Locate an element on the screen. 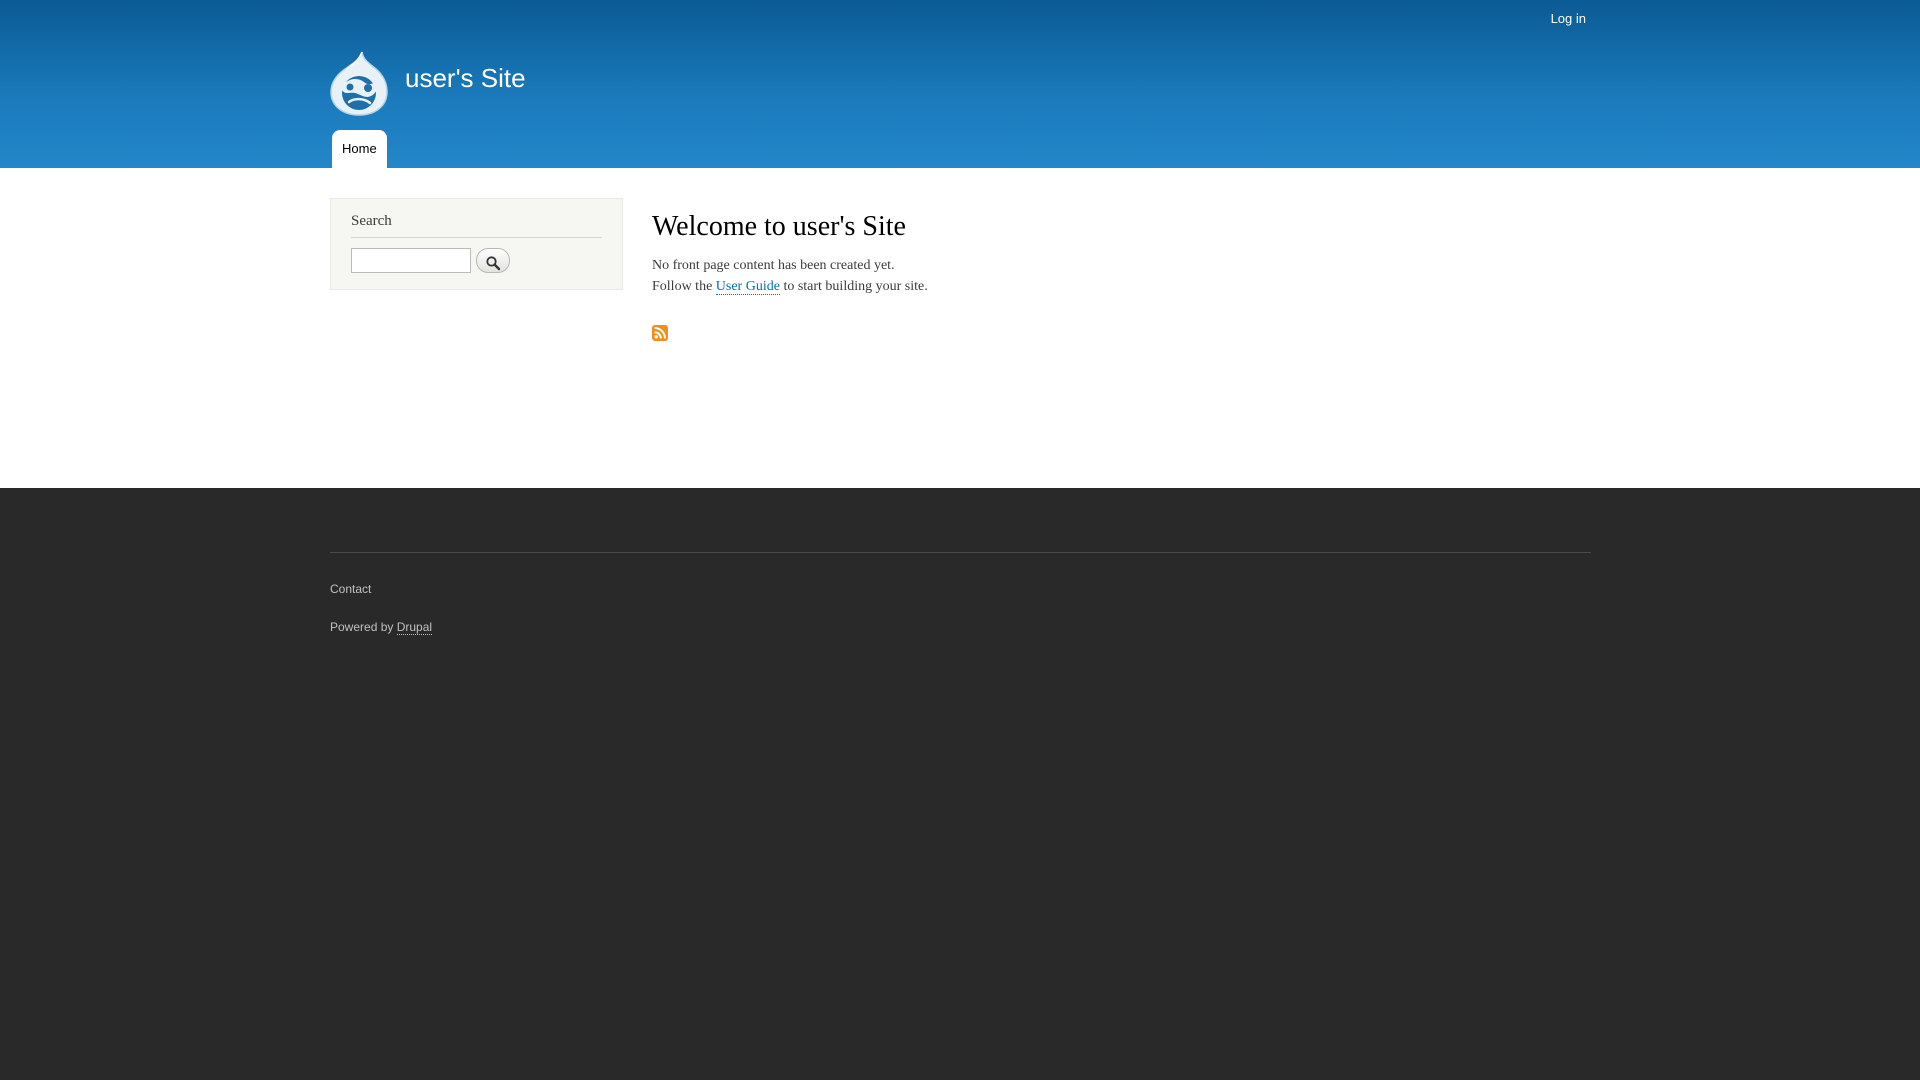 The width and height of the screenshot is (1920, 1080). search-button is located at coordinates (493, 260).